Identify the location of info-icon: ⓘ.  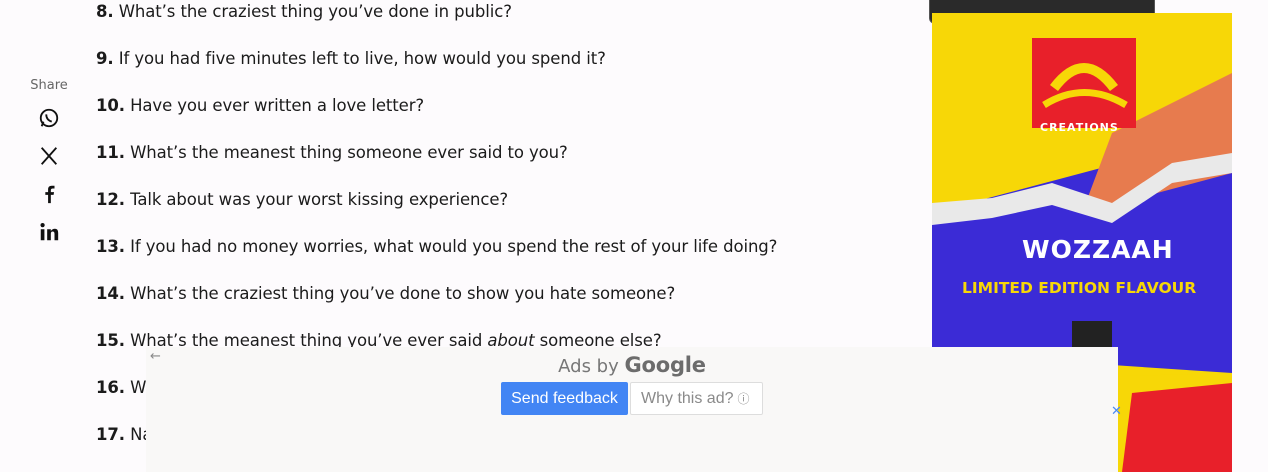
(743, 398).